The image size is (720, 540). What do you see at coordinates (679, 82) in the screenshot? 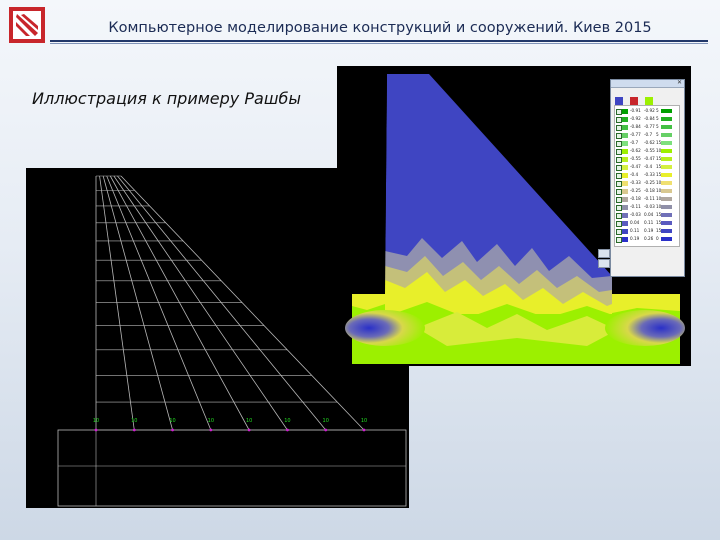
I see `close-icon: ✕` at bounding box center [679, 82].